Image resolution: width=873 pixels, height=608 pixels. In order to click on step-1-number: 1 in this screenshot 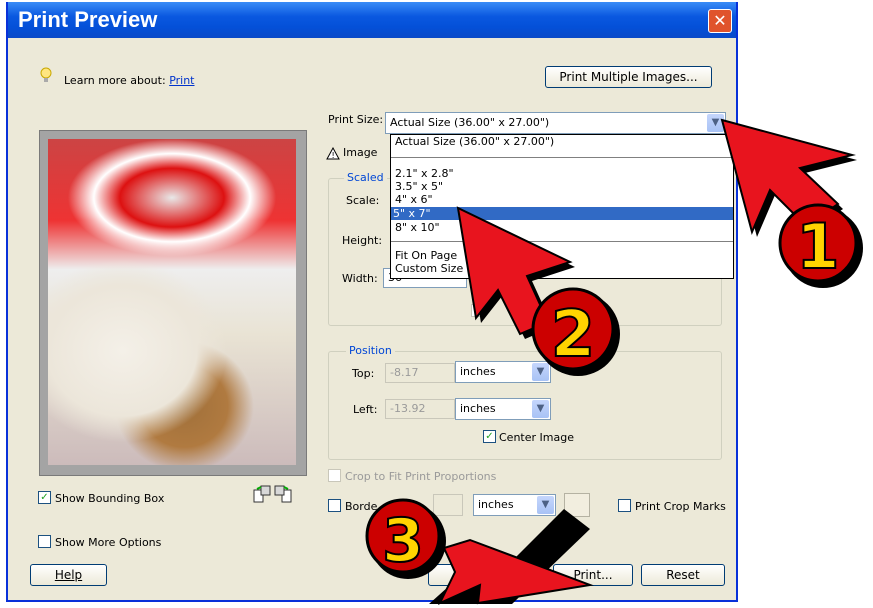, I will do `click(817, 246)`.